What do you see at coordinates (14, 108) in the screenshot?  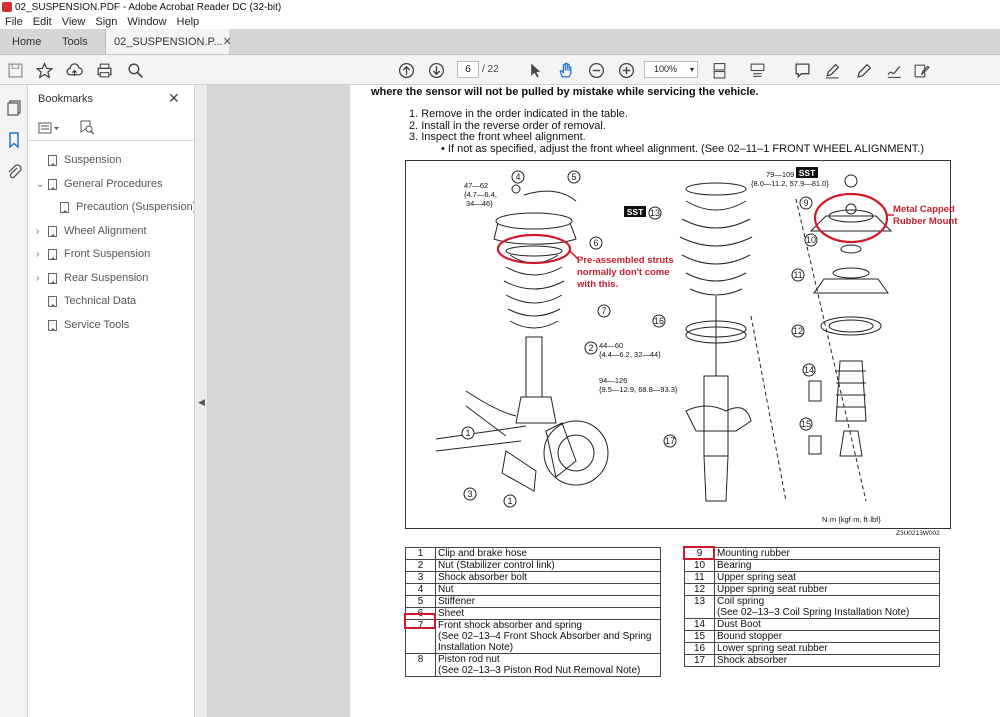 I see `page-thumbnails-icon` at bounding box center [14, 108].